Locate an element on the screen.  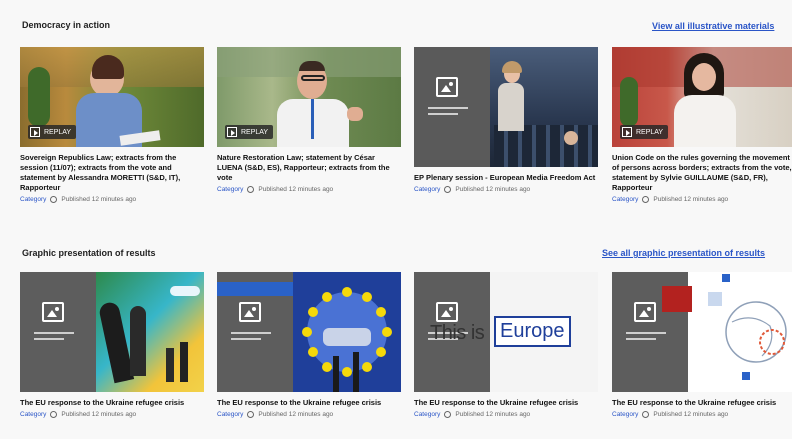
section-title-graphic: Graphic presentation of results is located at coordinates (89, 253).